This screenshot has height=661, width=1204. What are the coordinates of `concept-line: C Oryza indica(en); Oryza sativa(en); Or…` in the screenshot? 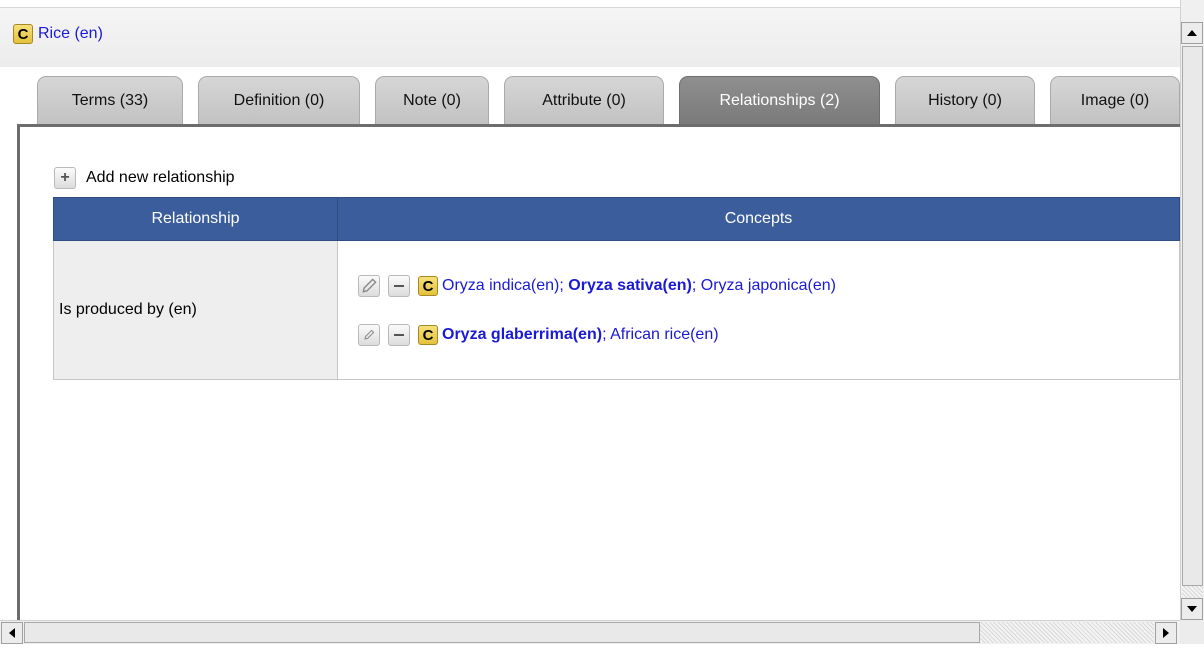 It's located at (768, 286).